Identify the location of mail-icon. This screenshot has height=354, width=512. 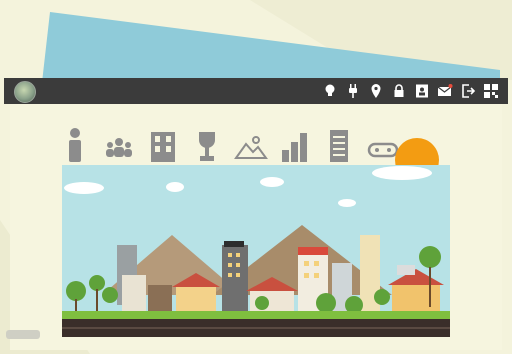
(444, 91).